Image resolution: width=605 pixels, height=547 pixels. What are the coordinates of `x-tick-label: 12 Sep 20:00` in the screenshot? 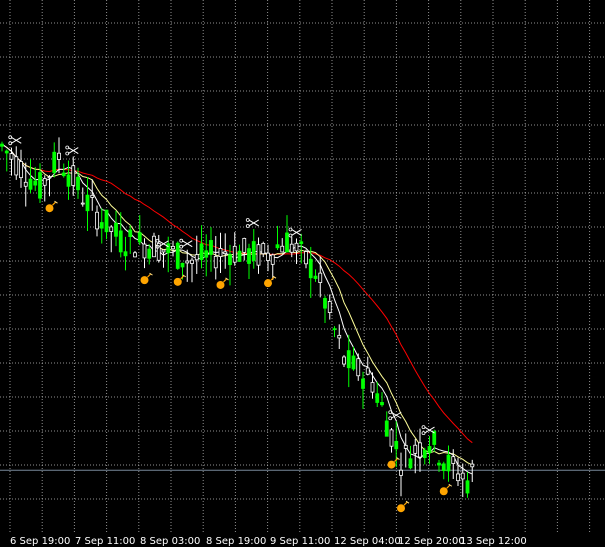 It's located at (431, 541).